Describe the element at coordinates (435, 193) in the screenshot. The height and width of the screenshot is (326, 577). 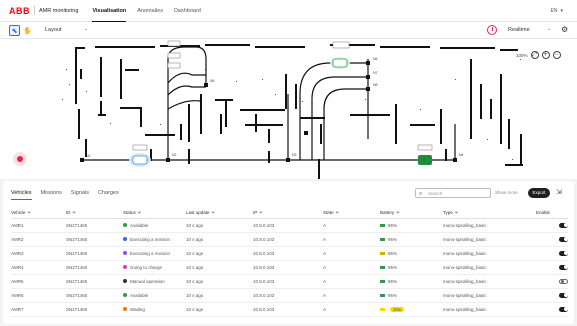
I see `search-placeholder: Search` at that location.